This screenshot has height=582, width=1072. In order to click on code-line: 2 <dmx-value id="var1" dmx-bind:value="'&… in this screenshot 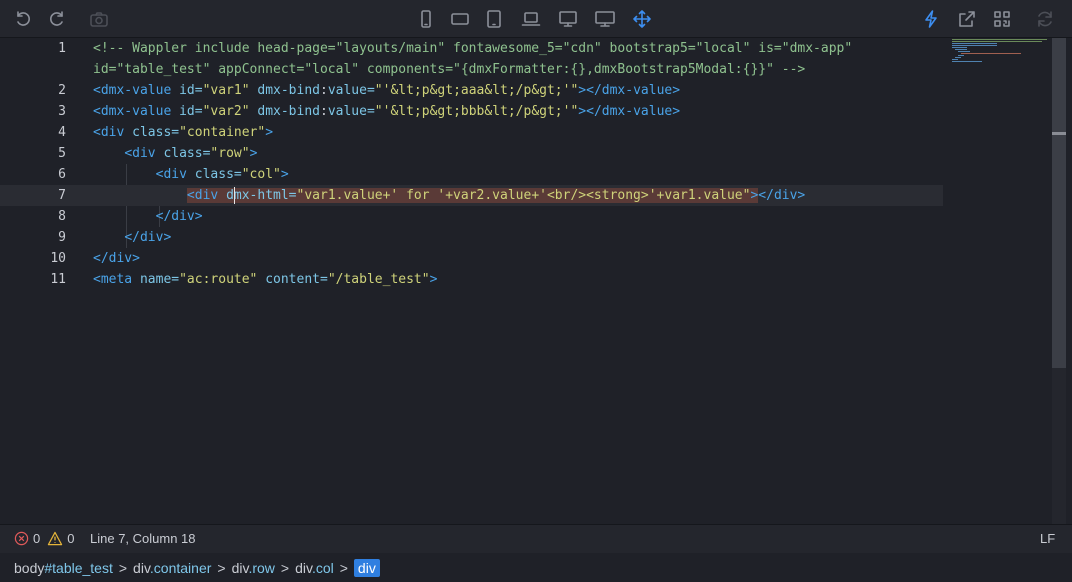, I will do `click(471, 90)`.